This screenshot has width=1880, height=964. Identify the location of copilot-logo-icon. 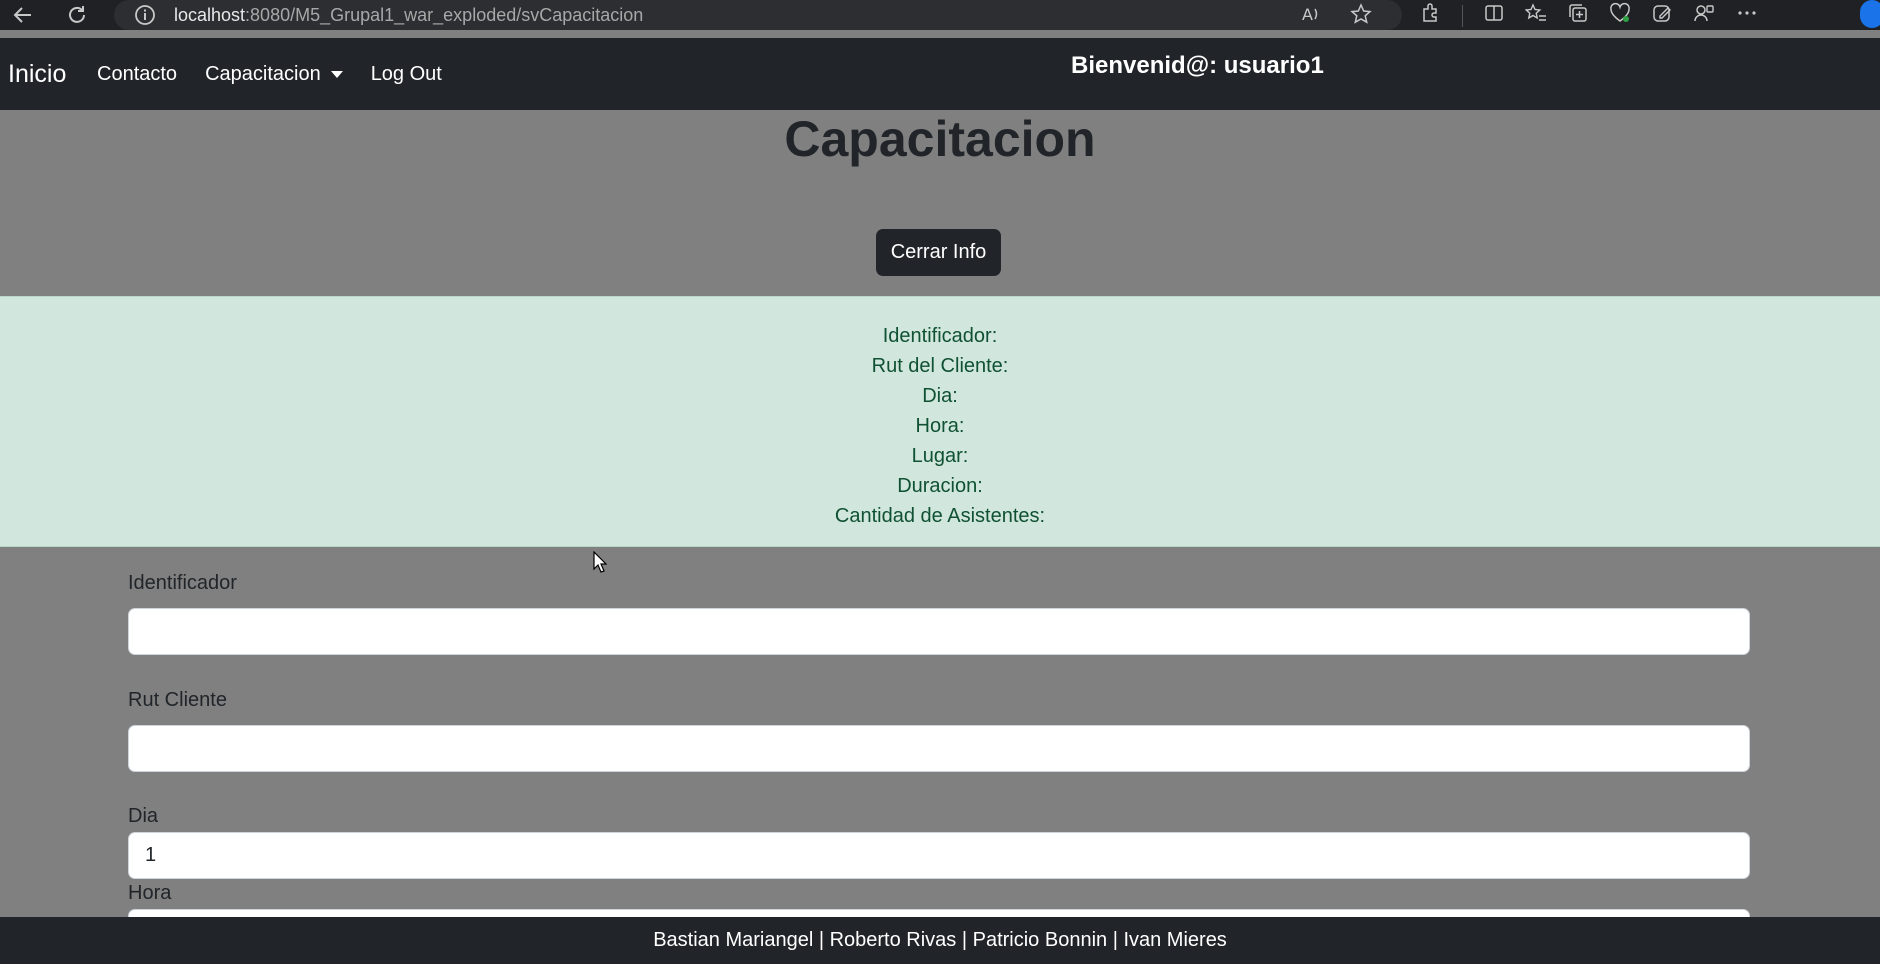
(1870, 14).